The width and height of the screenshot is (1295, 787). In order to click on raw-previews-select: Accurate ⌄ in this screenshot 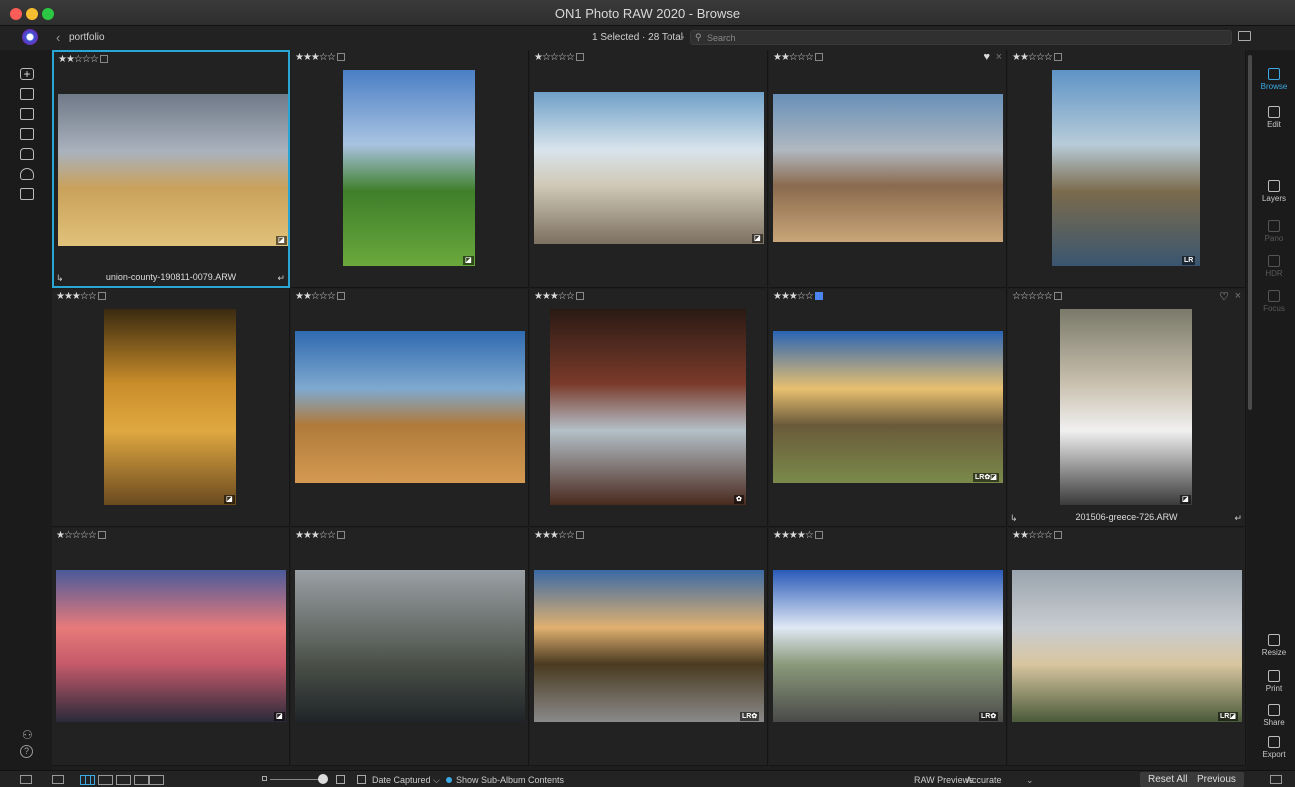, I will do `click(1001, 779)`.